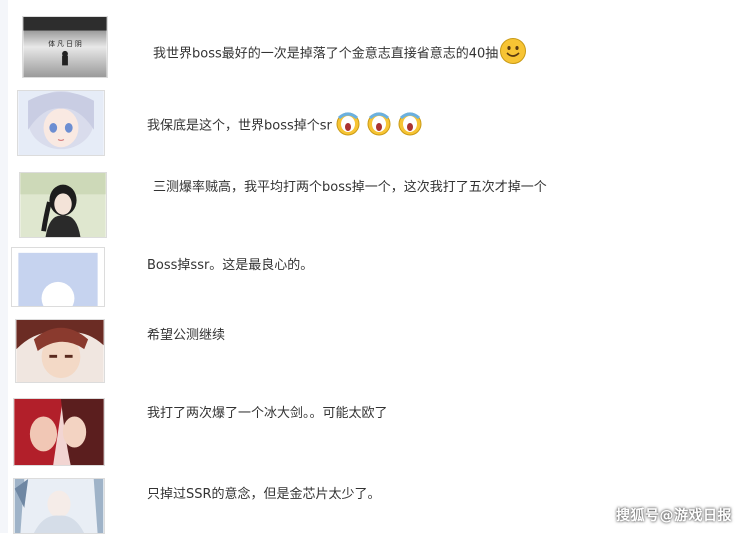  I want to click on couple-avatar, so click(59, 432).